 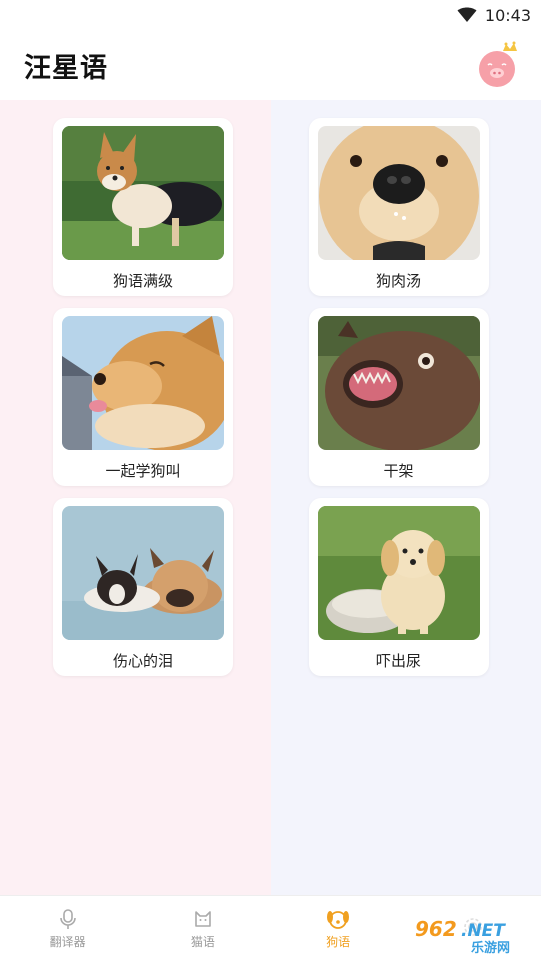 I want to click on microphone-icon, so click(x=67, y=918).